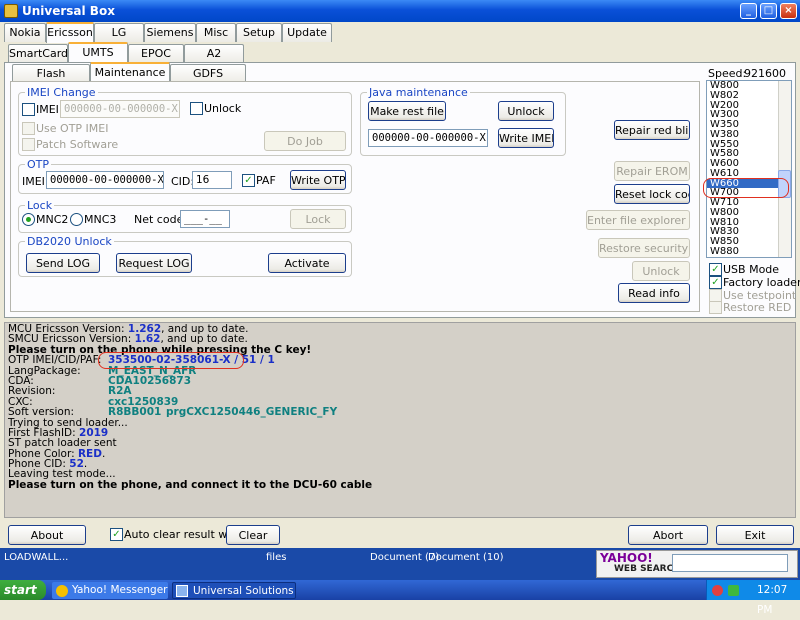 The width and height of the screenshot is (800, 620). Describe the element at coordinates (110, 590) in the screenshot. I see `taskbar-yahoo-messenger: Yahoo! Messenger` at that location.